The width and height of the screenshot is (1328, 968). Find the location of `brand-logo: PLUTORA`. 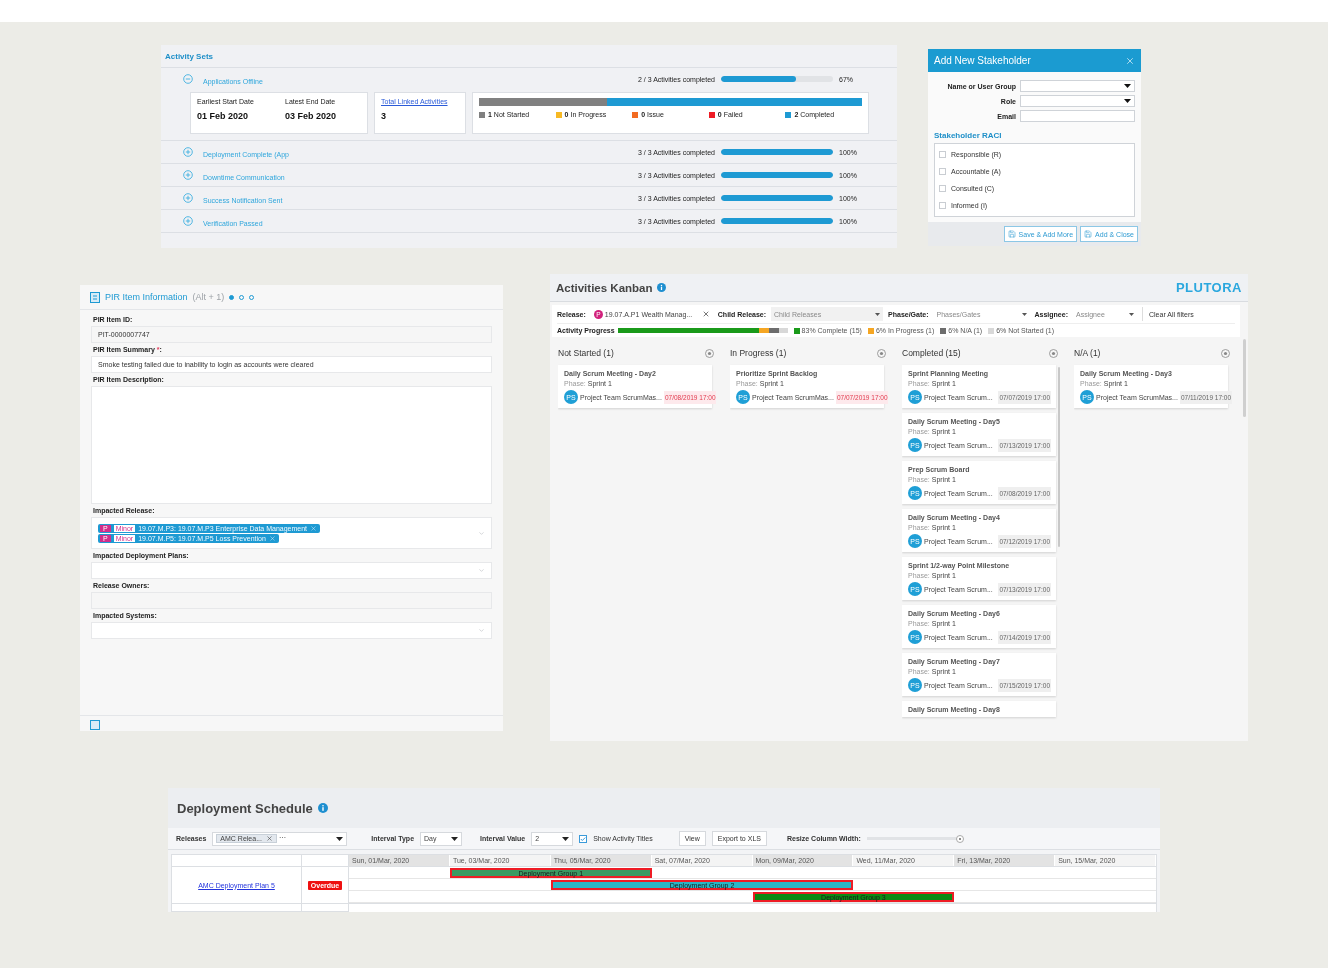

brand-logo: PLUTORA is located at coordinates (1208, 287).